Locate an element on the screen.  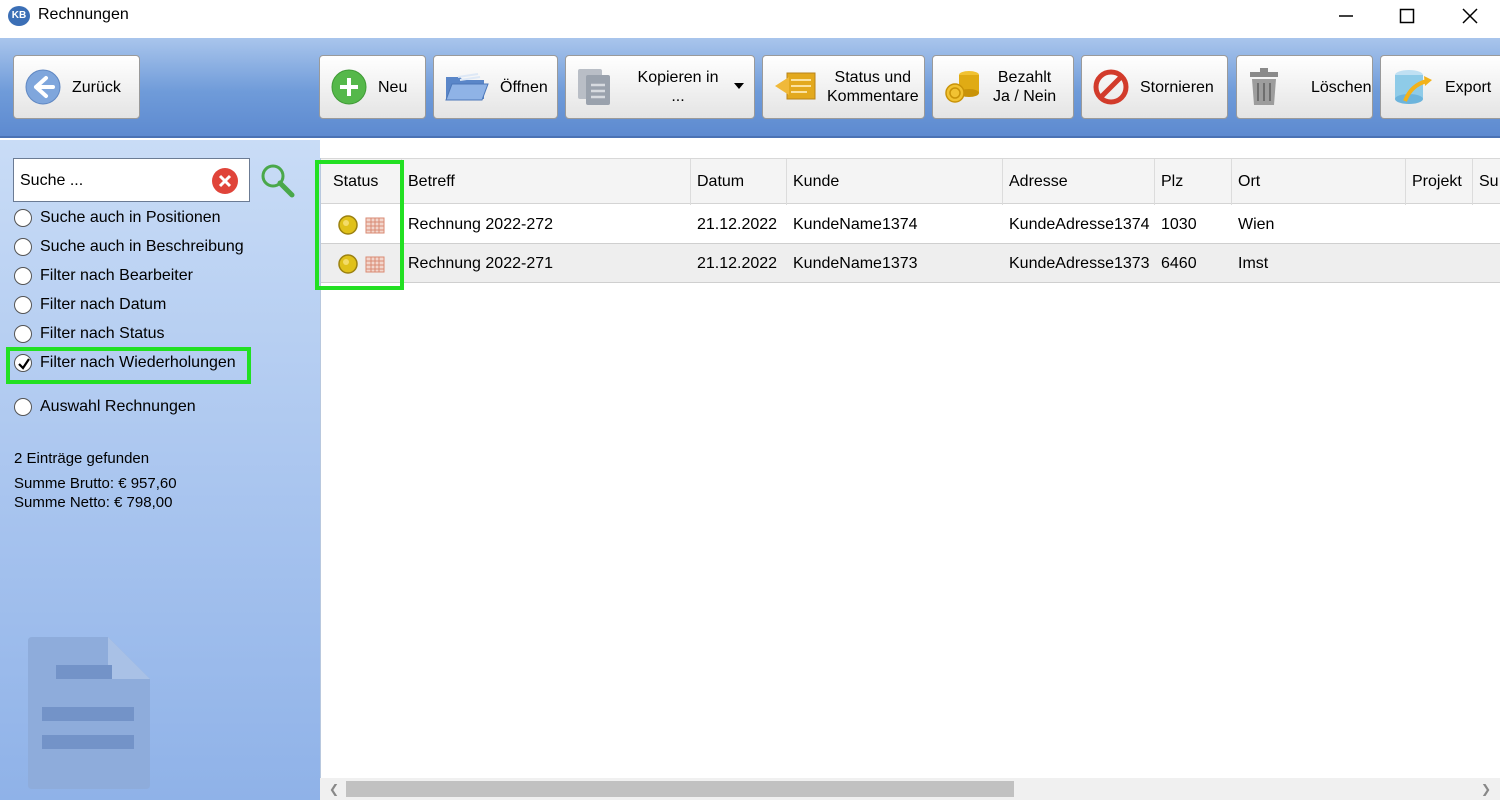
option-filter-status: Filter nach Status is located at coordinates (89, 334).